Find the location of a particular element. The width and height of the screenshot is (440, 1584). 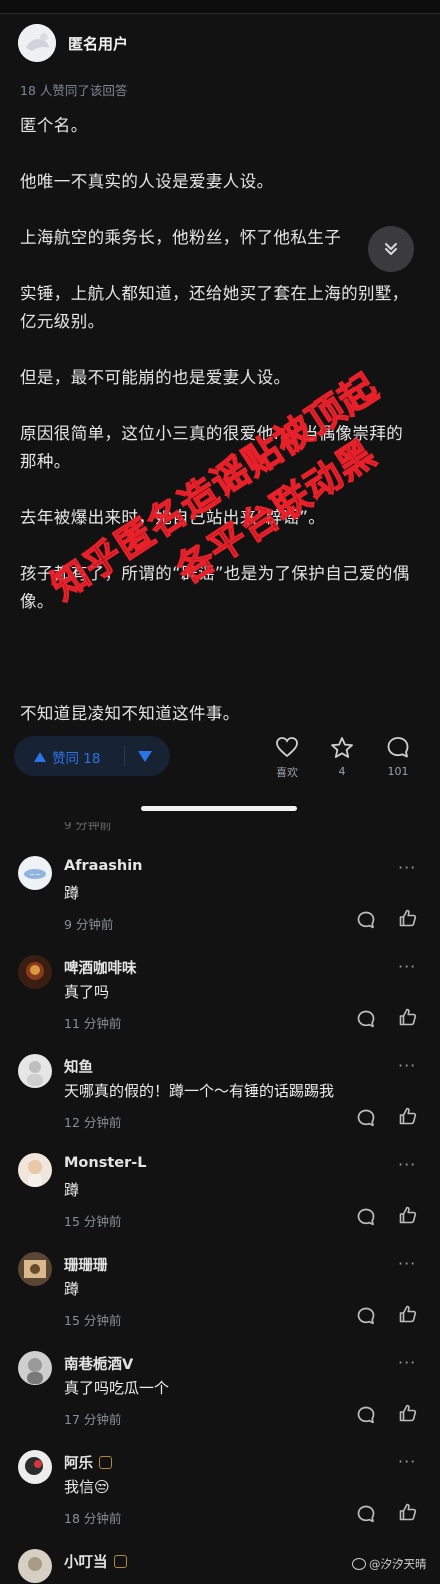

downvote-button is located at coordinates (145, 756).